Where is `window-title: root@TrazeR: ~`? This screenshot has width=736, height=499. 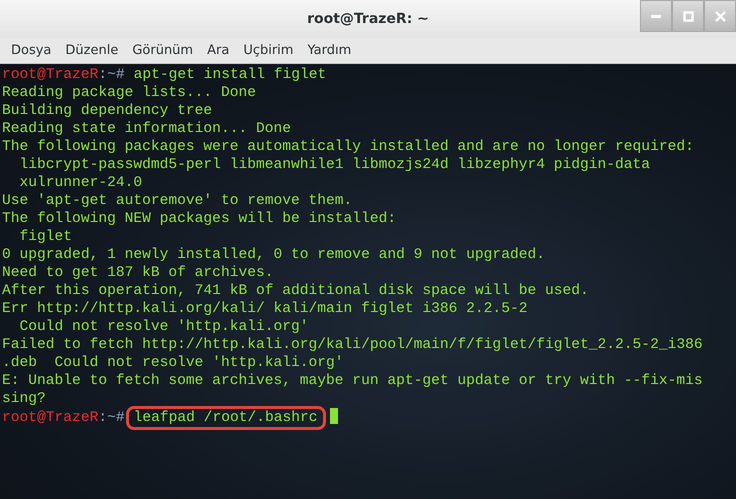 window-title: root@TrazeR: ~ is located at coordinates (368, 19).